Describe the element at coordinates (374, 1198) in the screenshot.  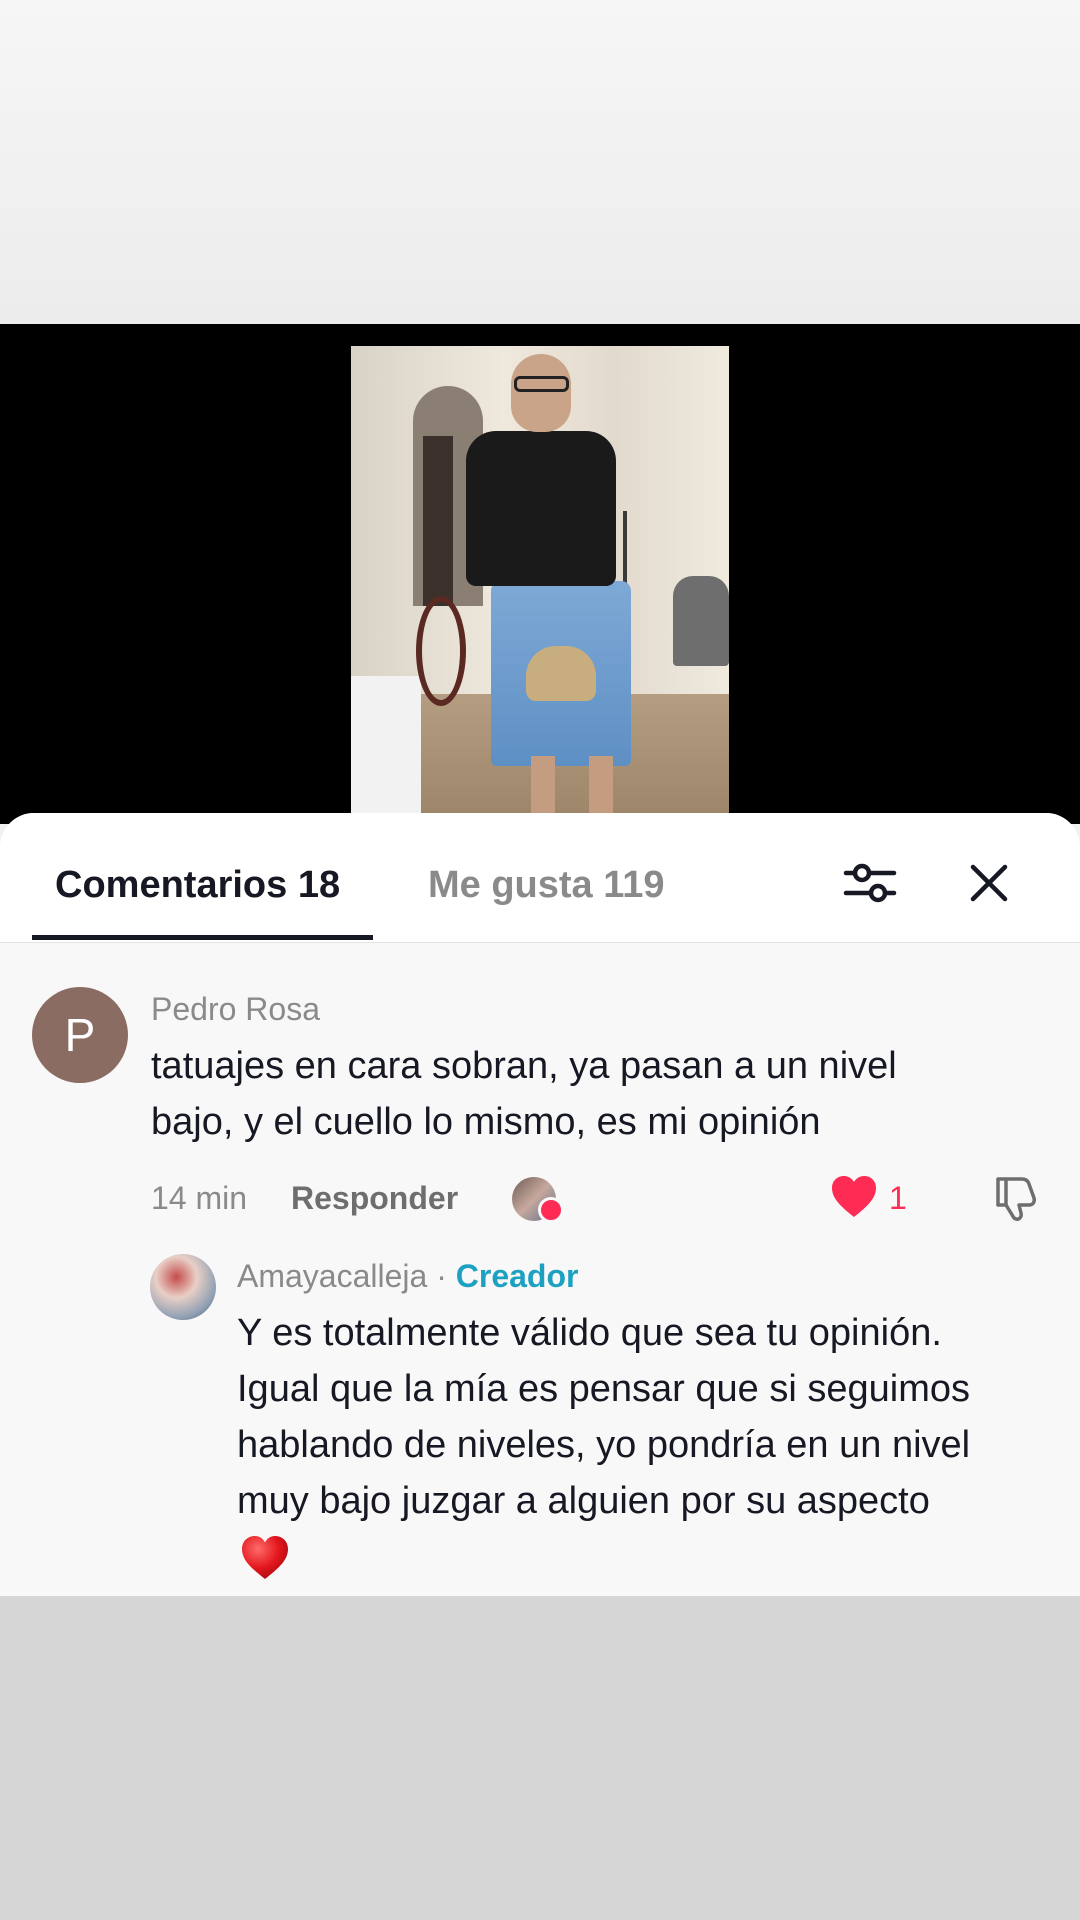
I see `reply-button: Responder` at that location.